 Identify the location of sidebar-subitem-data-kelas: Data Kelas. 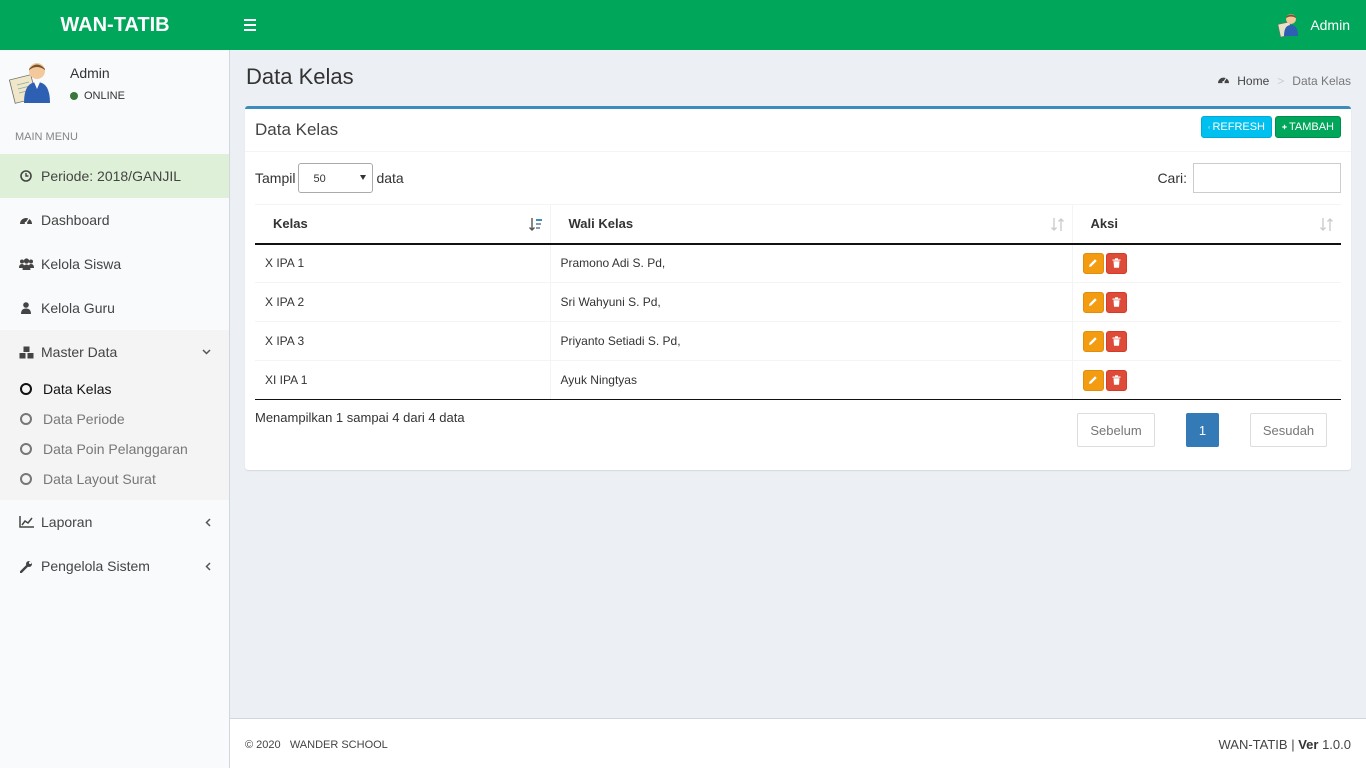
(114, 389).